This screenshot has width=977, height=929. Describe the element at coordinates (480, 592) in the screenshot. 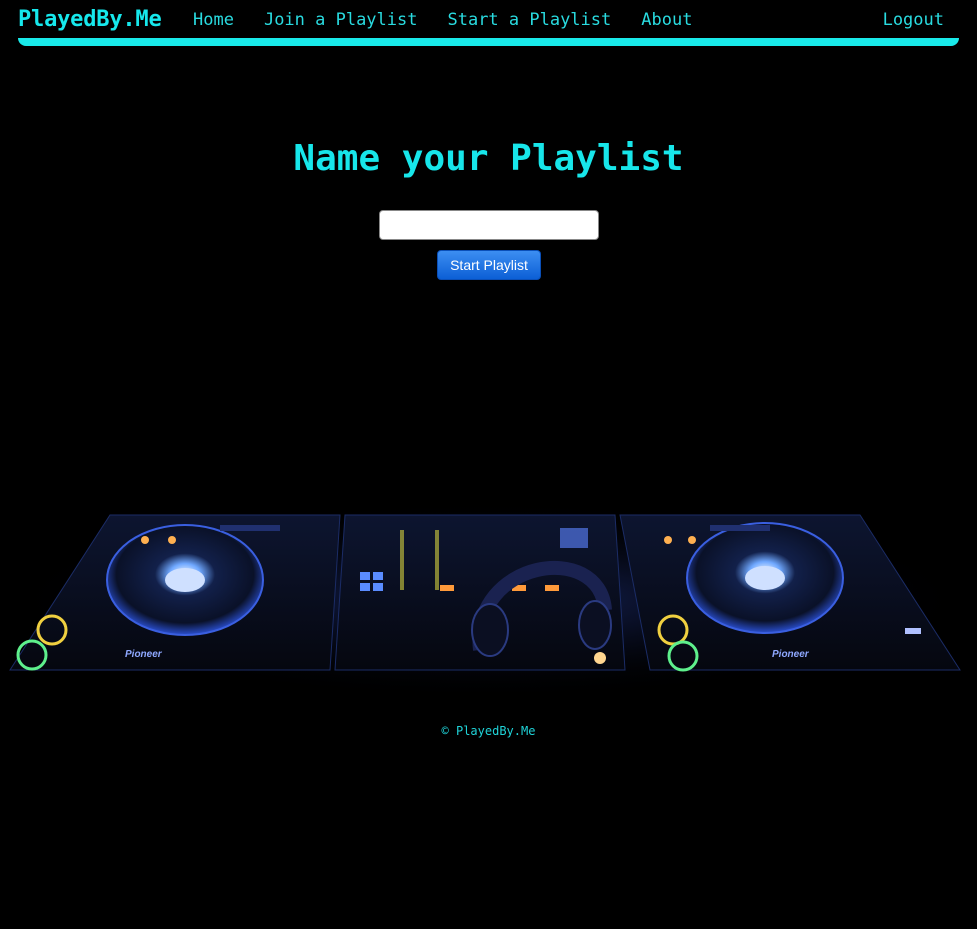

I see `mixer` at that location.